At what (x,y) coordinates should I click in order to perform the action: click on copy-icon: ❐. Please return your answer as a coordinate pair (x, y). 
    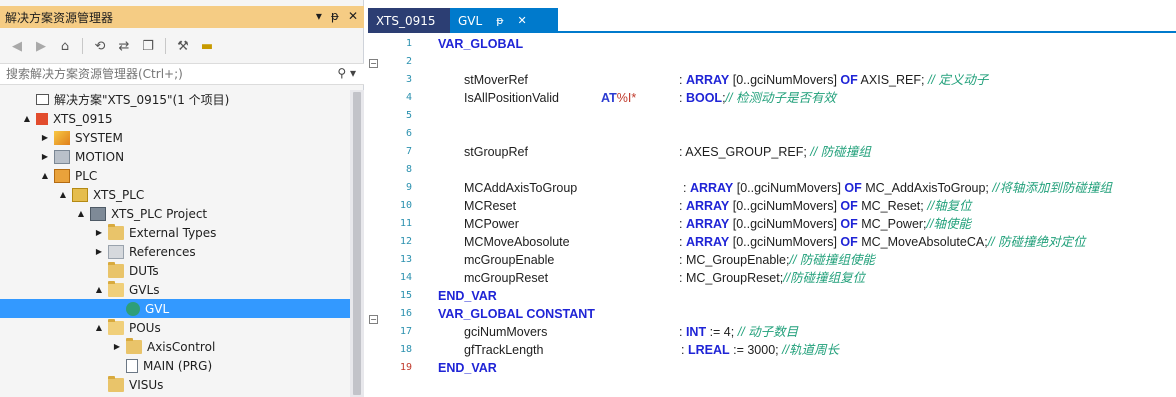
    Looking at the image, I should click on (148, 46).